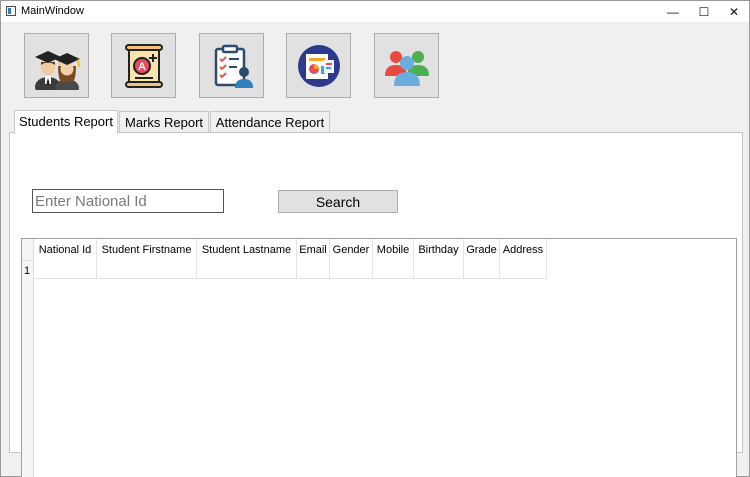 Image resolution: width=750 pixels, height=477 pixels. What do you see at coordinates (66, 122) in the screenshot?
I see `tab-students-report: Students Report` at bounding box center [66, 122].